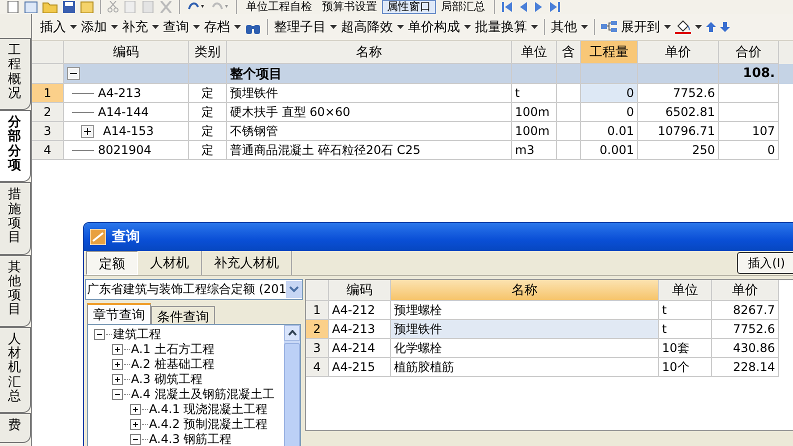 The image size is (793, 446). Describe the element at coordinates (525, 290) in the screenshot. I see `column-header: 名称` at that location.